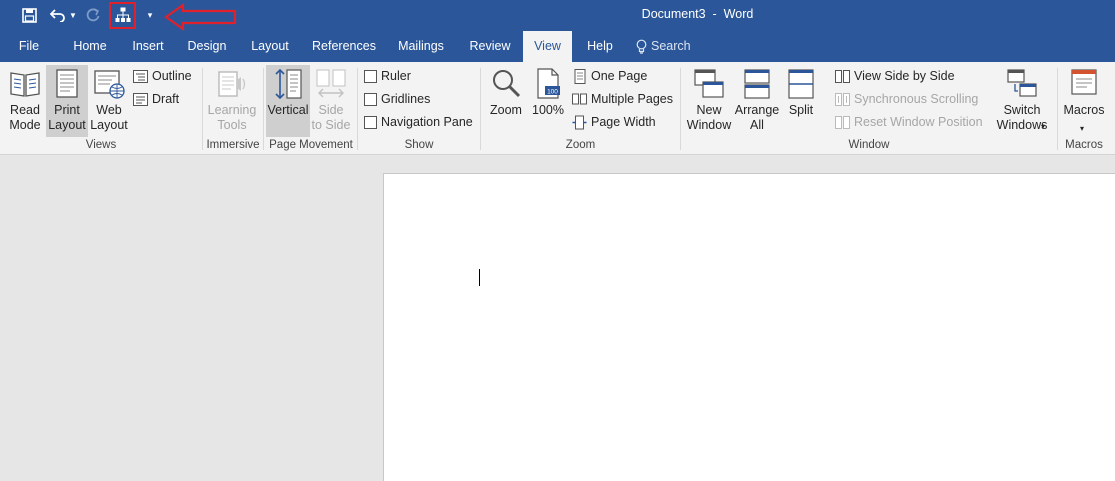 This screenshot has height=481, width=1115. Describe the element at coordinates (90, 46) in the screenshot. I see `tab-home: Home` at that location.